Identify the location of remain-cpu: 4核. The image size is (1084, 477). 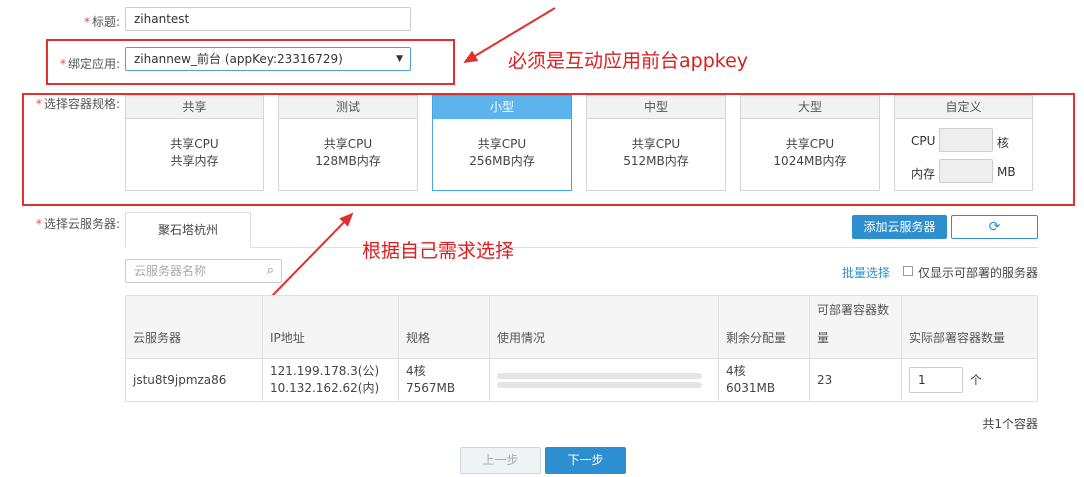
(736, 371).